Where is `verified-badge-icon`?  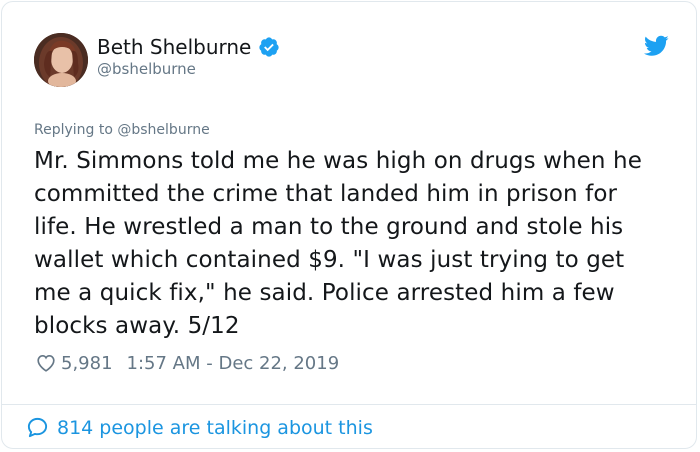
verified-badge-icon is located at coordinates (269, 47).